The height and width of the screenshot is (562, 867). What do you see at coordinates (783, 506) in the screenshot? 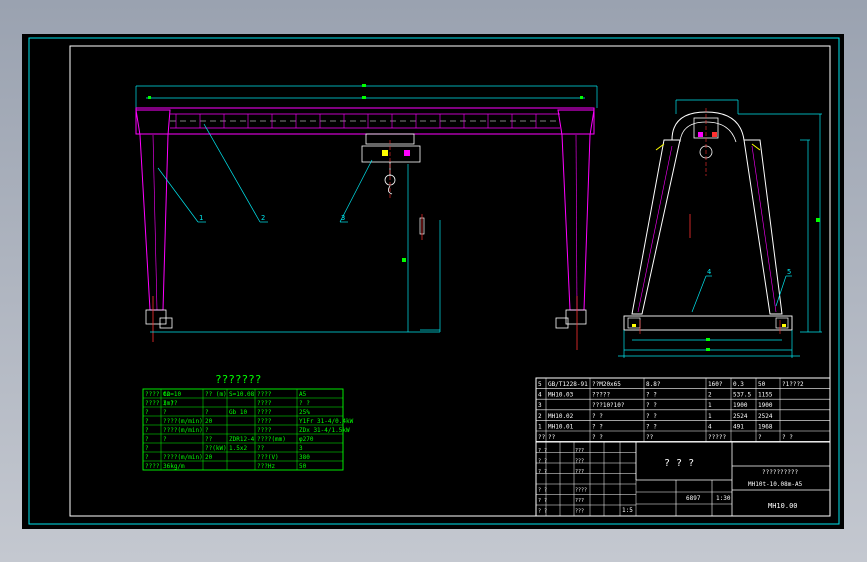
I see `drawing-number: MH10.00` at bounding box center [783, 506].